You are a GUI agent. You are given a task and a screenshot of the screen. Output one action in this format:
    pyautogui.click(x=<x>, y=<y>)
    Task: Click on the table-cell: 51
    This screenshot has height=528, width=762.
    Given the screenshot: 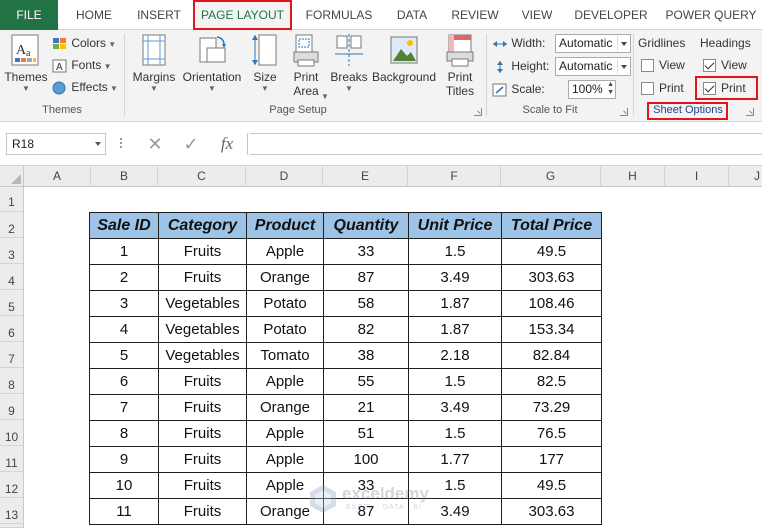 What is the action you would take?
    pyautogui.click(x=366, y=433)
    